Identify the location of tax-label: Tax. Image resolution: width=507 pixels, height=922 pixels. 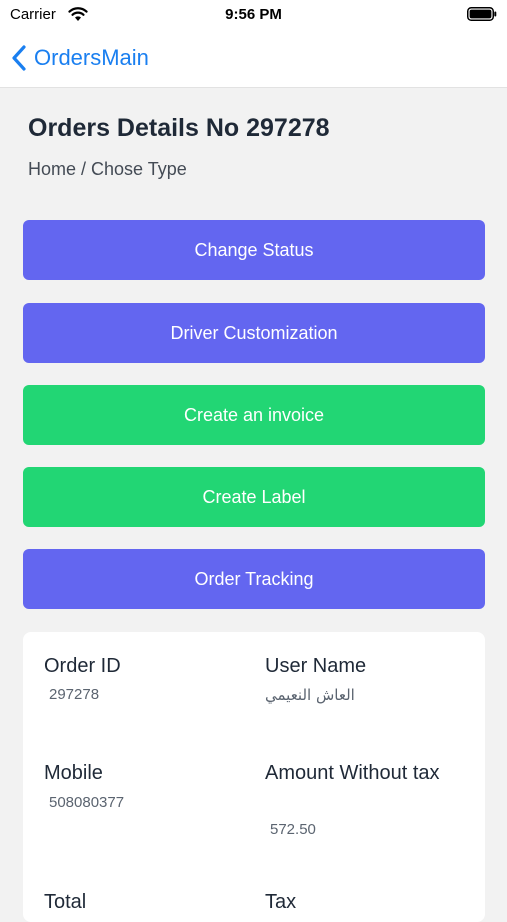
(281, 902).